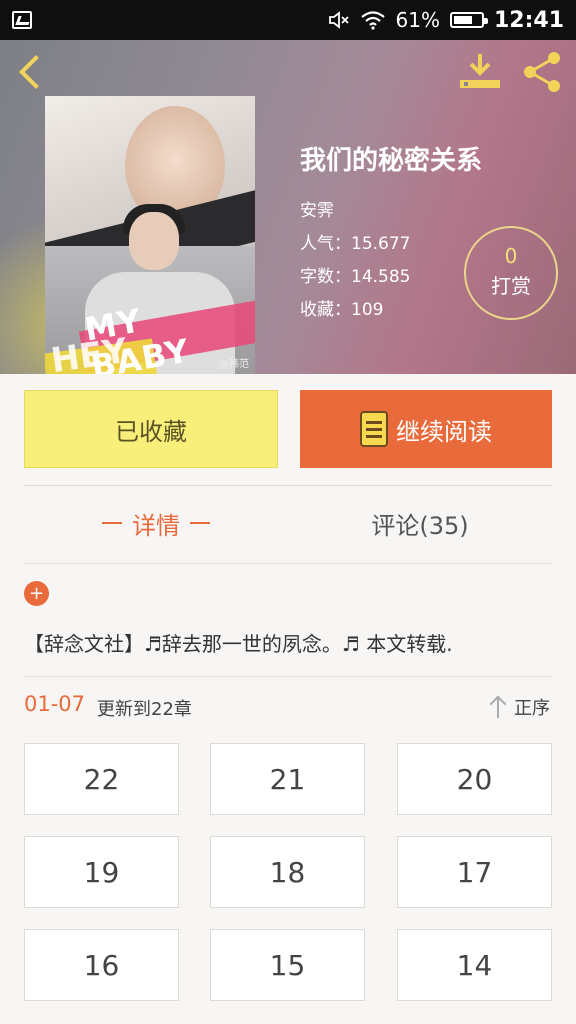 This screenshot has width=576, height=1024. I want to click on book-info: 我们的秘密关系 安霁 人气：15.677 字数：14.585 收藏：109, so click(391, 233).